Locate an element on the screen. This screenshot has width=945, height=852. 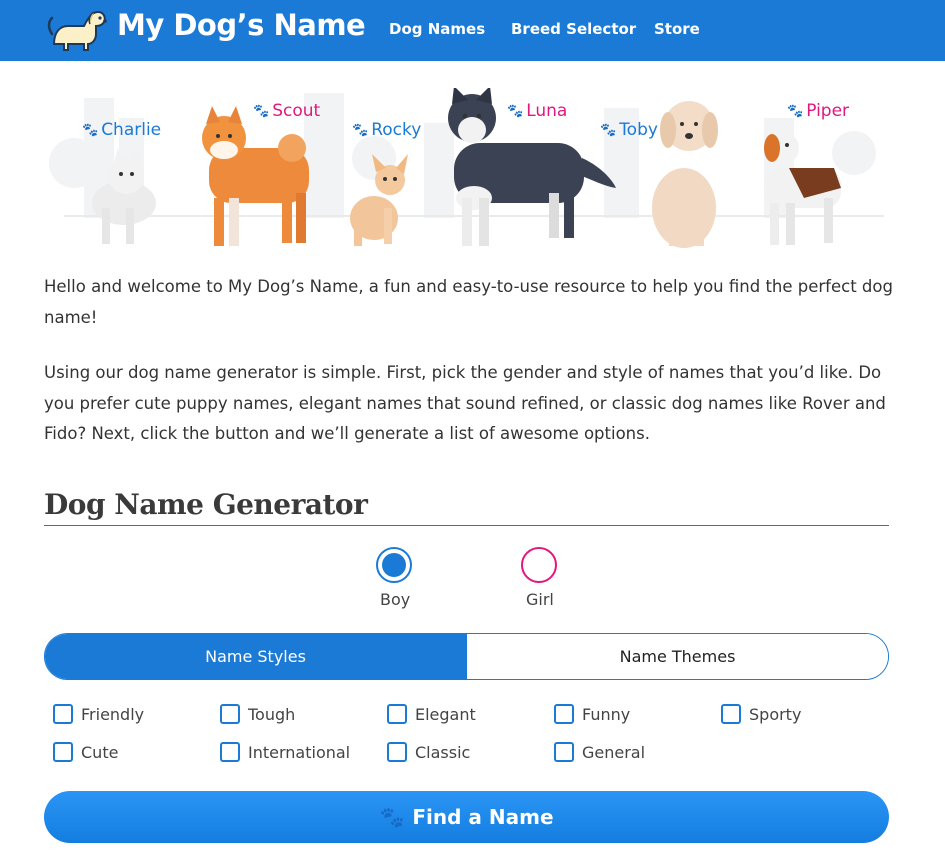
nav-store: Store is located at coordinates (677, 29).